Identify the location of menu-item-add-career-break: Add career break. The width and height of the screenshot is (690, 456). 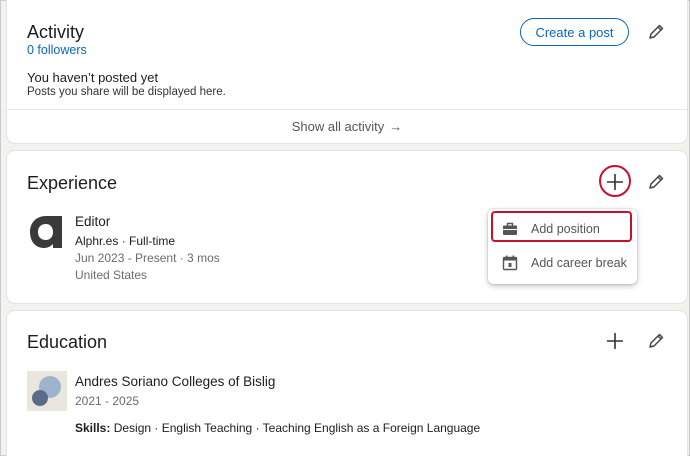
(562, 263).